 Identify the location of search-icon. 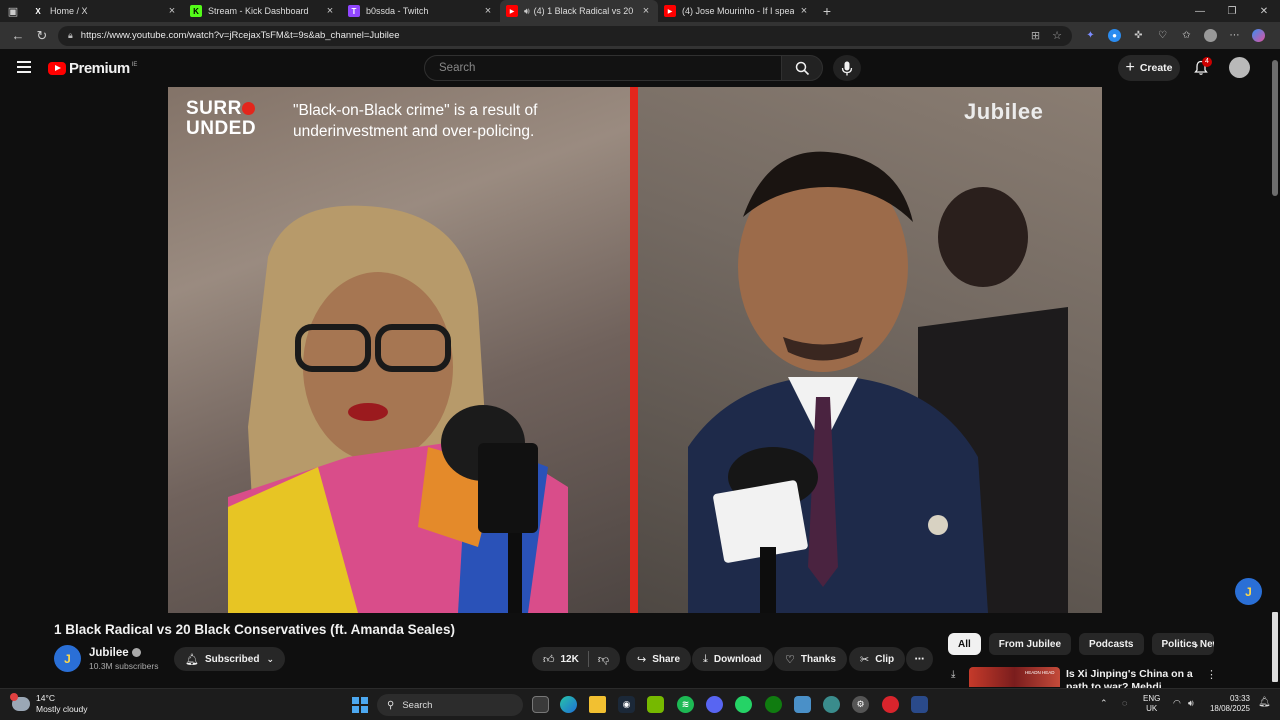
(802, 68).